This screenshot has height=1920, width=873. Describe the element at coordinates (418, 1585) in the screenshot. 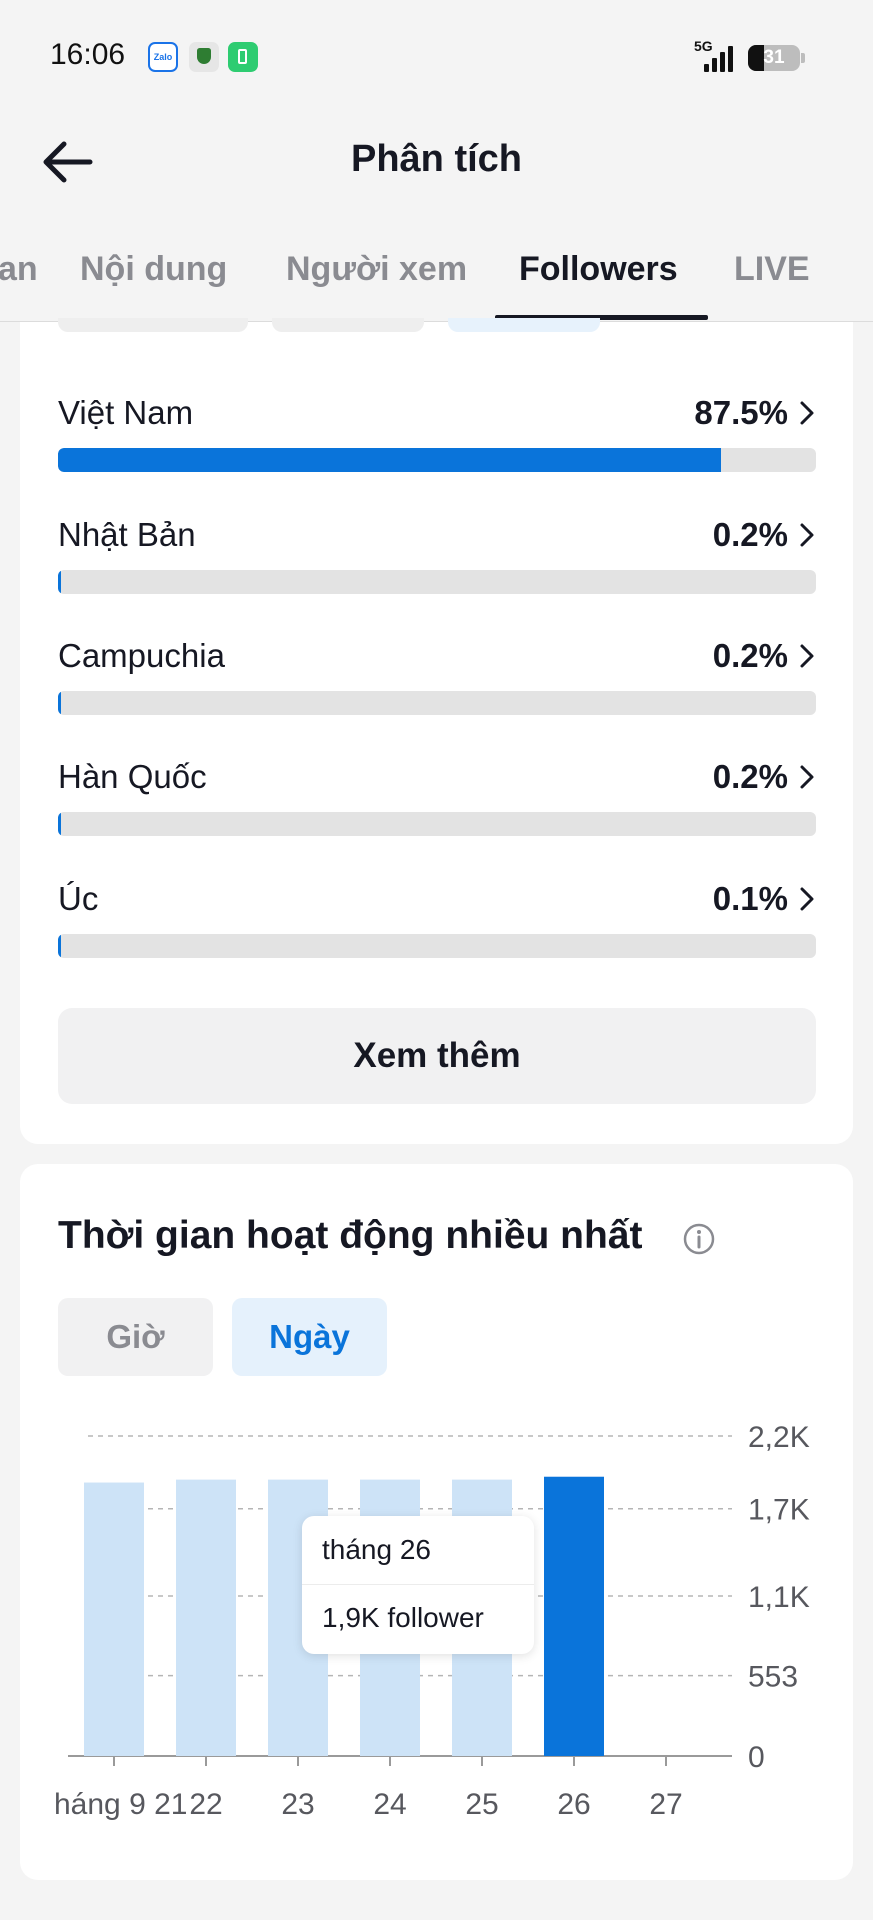

I see `chart-tooltip: tháng 26 1,9K follower` at that location.